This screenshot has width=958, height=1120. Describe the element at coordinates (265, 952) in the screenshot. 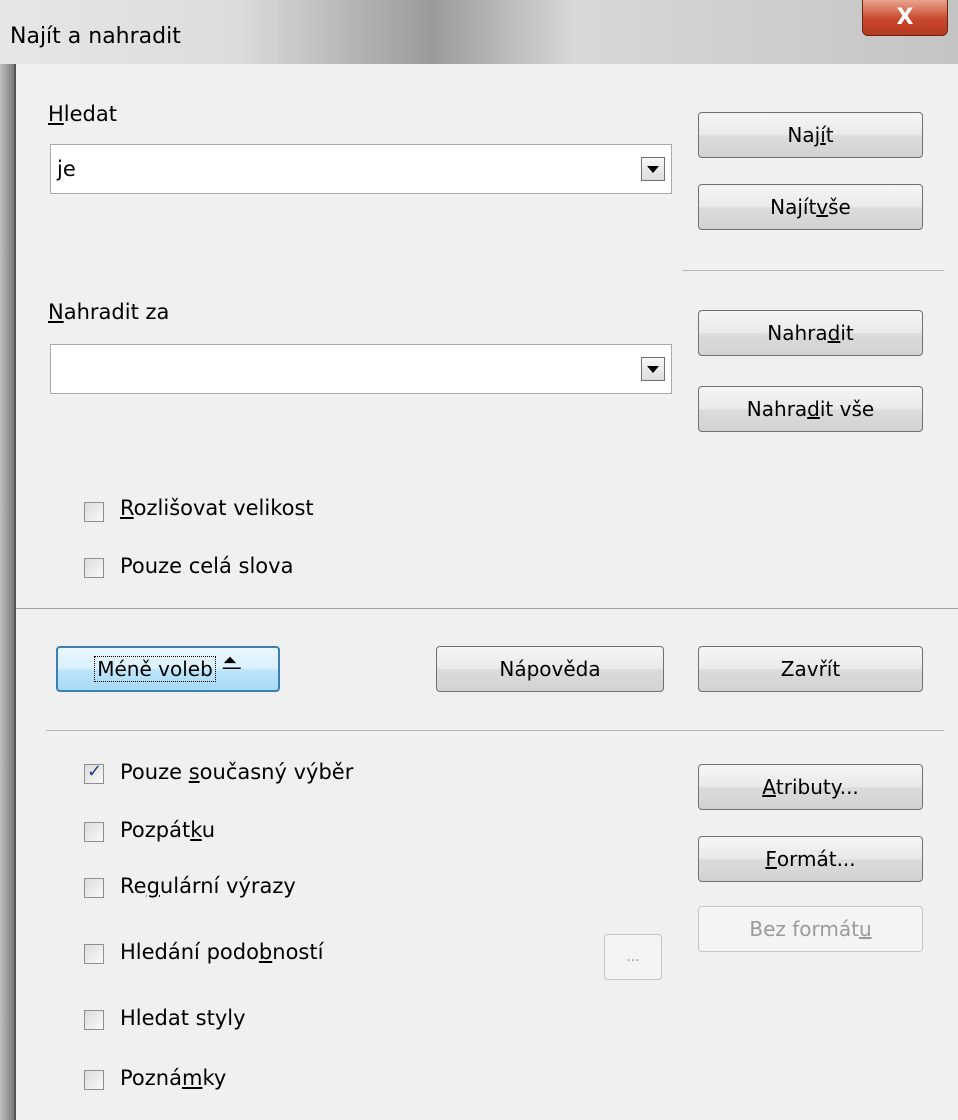

I see `similarity-accel: b` at that location.